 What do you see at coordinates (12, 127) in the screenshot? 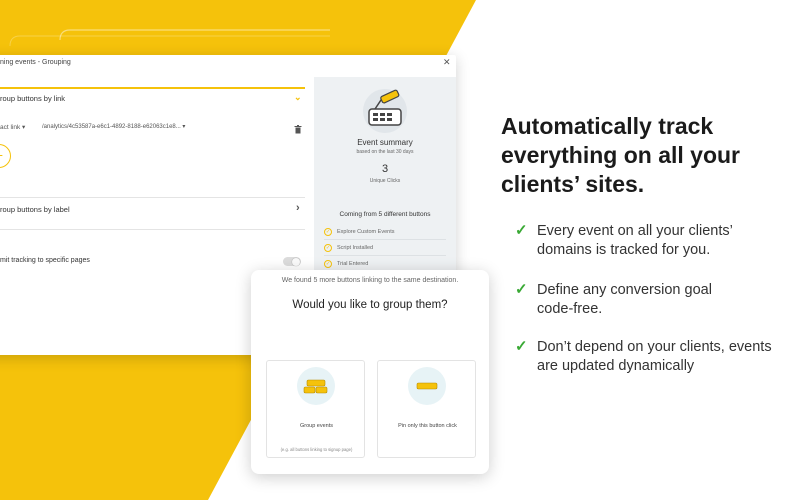
I see `match-type-select: act link ▾` at bounding box center [12, 127].